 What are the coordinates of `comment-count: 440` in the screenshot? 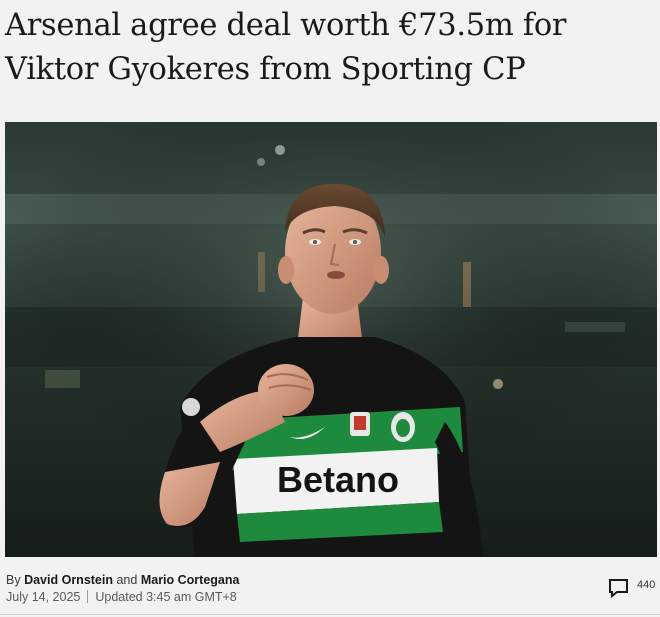 It's located at (646, 585).